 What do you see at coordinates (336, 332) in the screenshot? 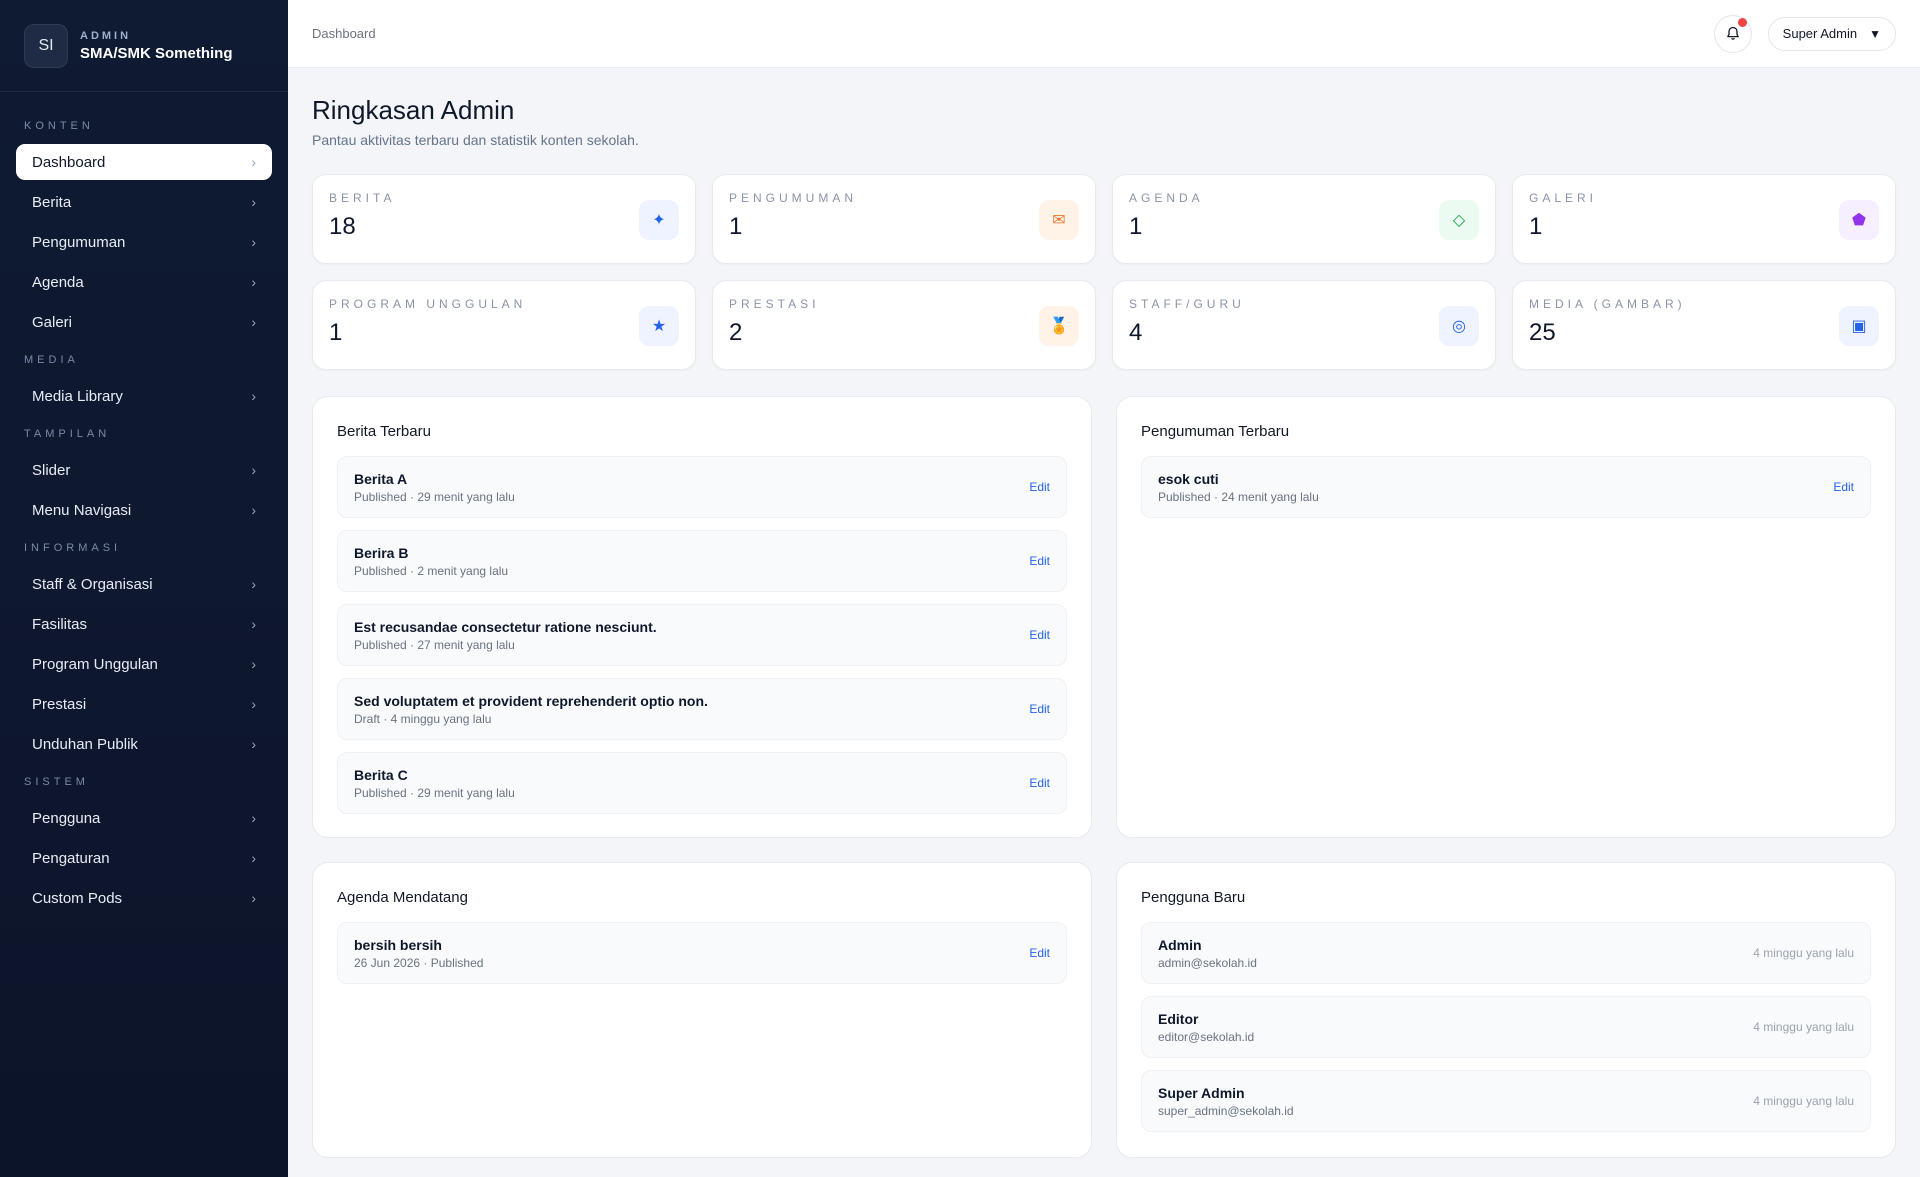
I see `stat-value: 1` at bounding box center [336, 332].